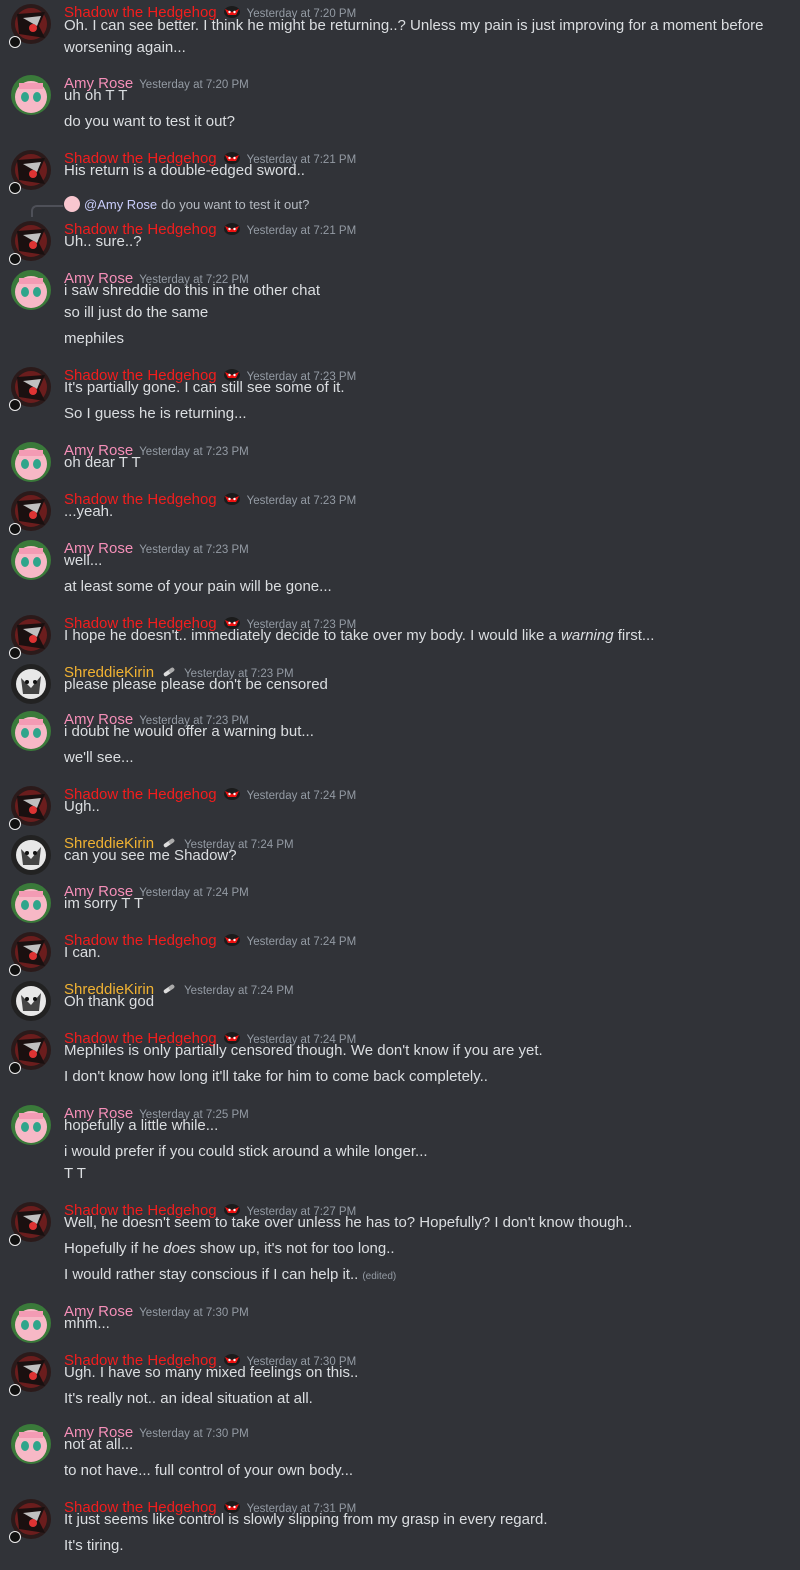 The width and height of the screenshot is (800, 1570). Describe the element at coordinates (184, 170) in the screenshot. I see `message-text: His return is a double-edged sword..` at that location.